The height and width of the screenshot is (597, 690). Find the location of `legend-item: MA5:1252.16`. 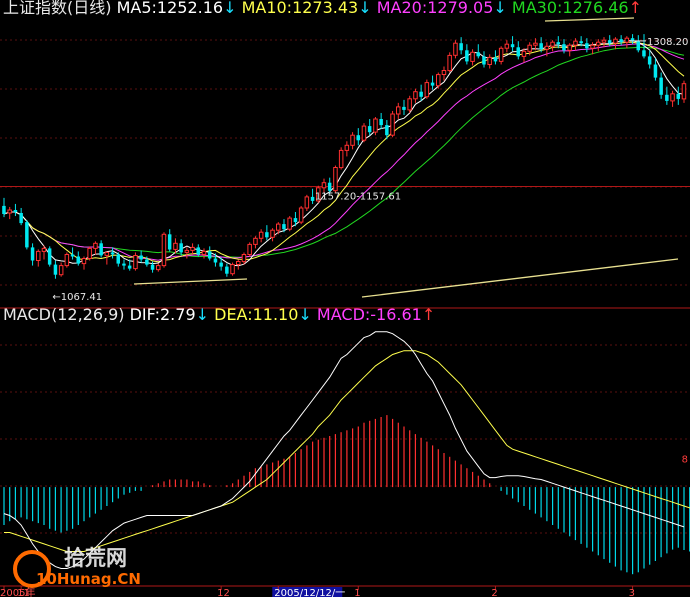

legend-item: MA5:1252.16 is located at coordinates (170, 8).